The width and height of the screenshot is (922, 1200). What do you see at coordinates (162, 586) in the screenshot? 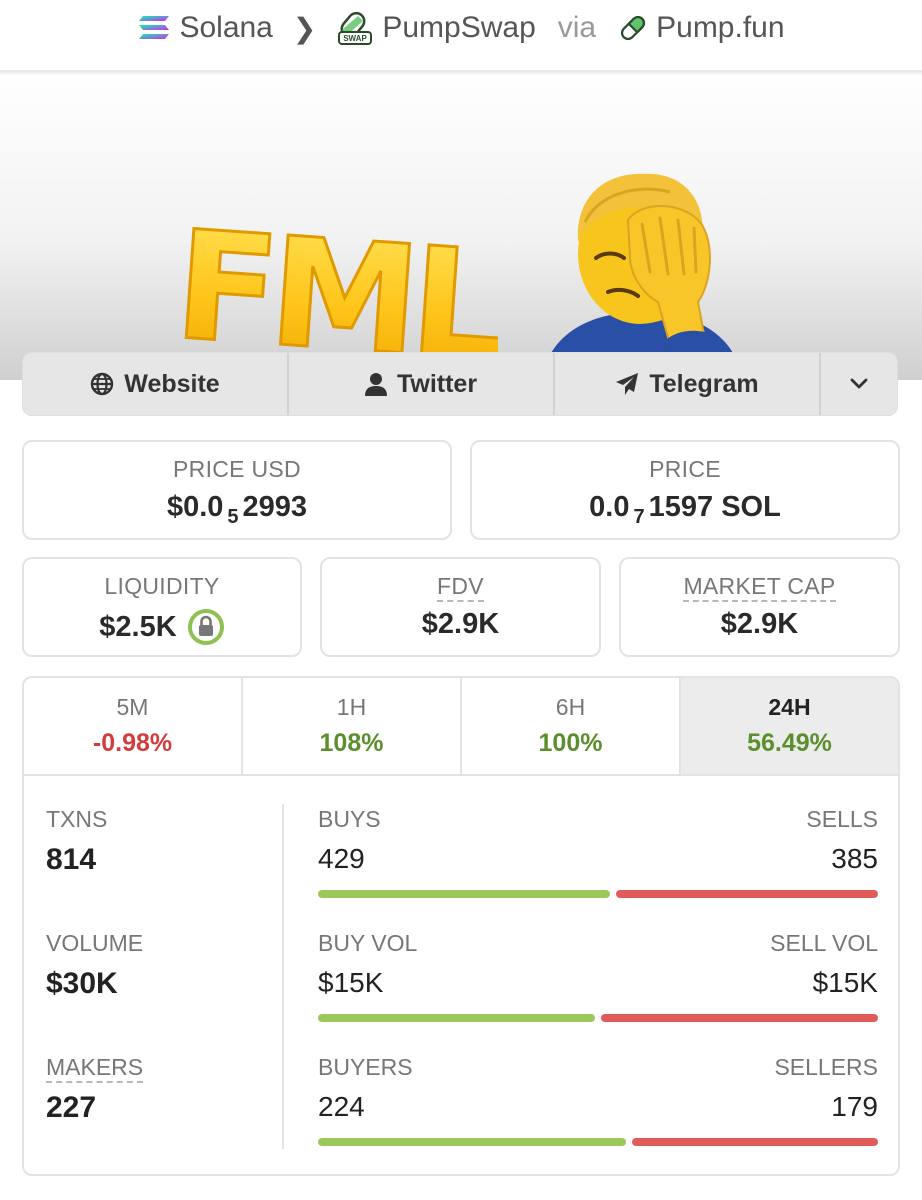
I see `liquidity-label: LIQUIDITY` at bounding box center [162, 586].